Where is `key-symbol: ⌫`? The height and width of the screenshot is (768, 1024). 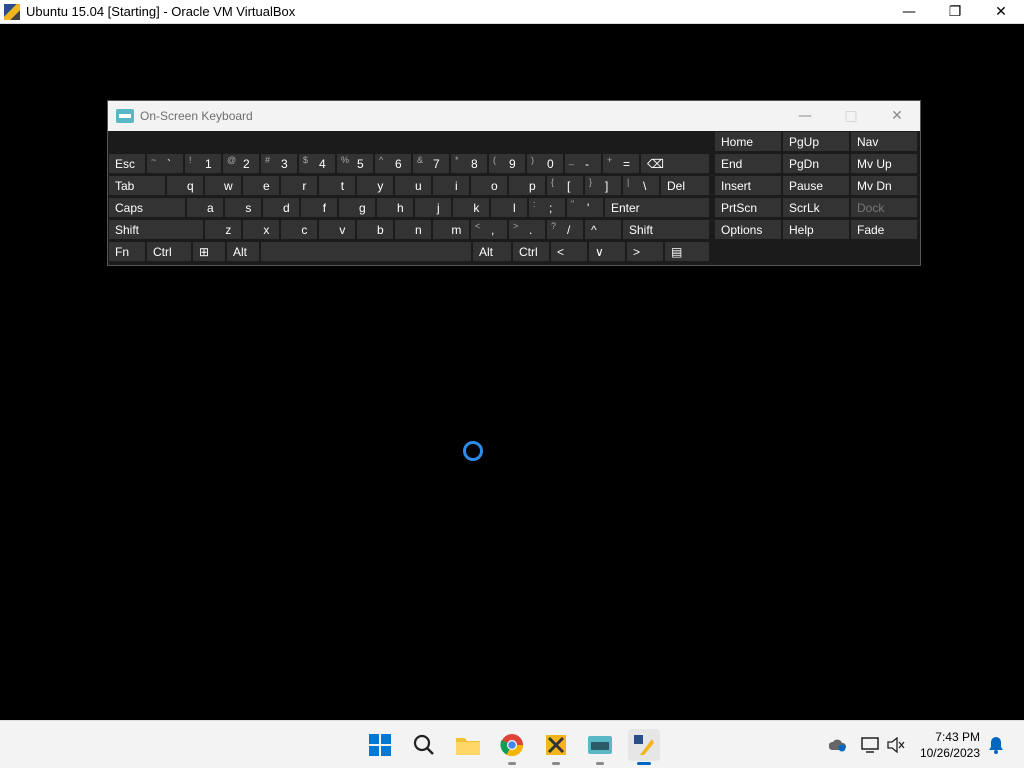
key-symbol: ⌫ is located at coordinates (675, 163).